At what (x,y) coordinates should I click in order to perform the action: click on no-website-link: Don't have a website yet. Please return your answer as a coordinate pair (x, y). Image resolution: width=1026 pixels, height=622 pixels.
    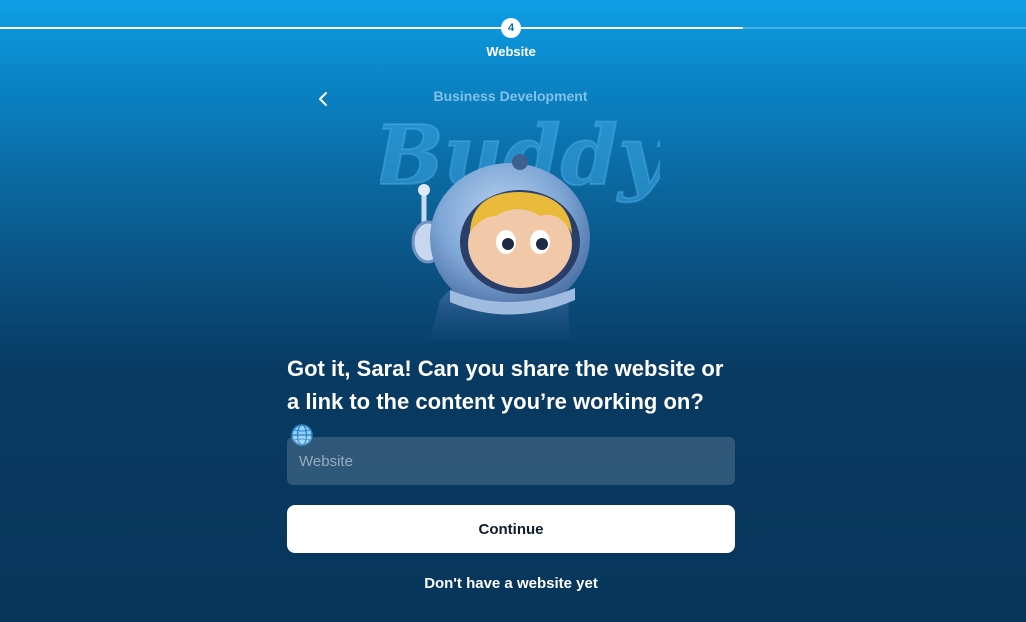
    Looking at the image, I should click on (511, 583).